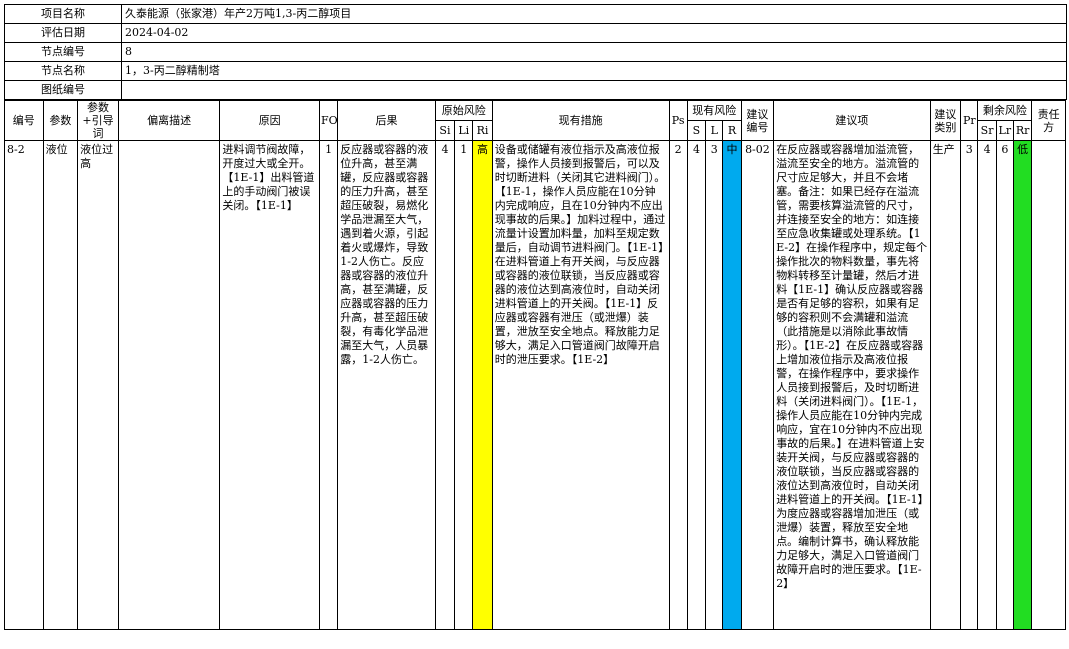 The width and height of the screenshot is (1069, 649). What do you see at coordinates (328, 385) in the screenshot?
I see `cell-fop: 1` at bounding box center [328, 385].